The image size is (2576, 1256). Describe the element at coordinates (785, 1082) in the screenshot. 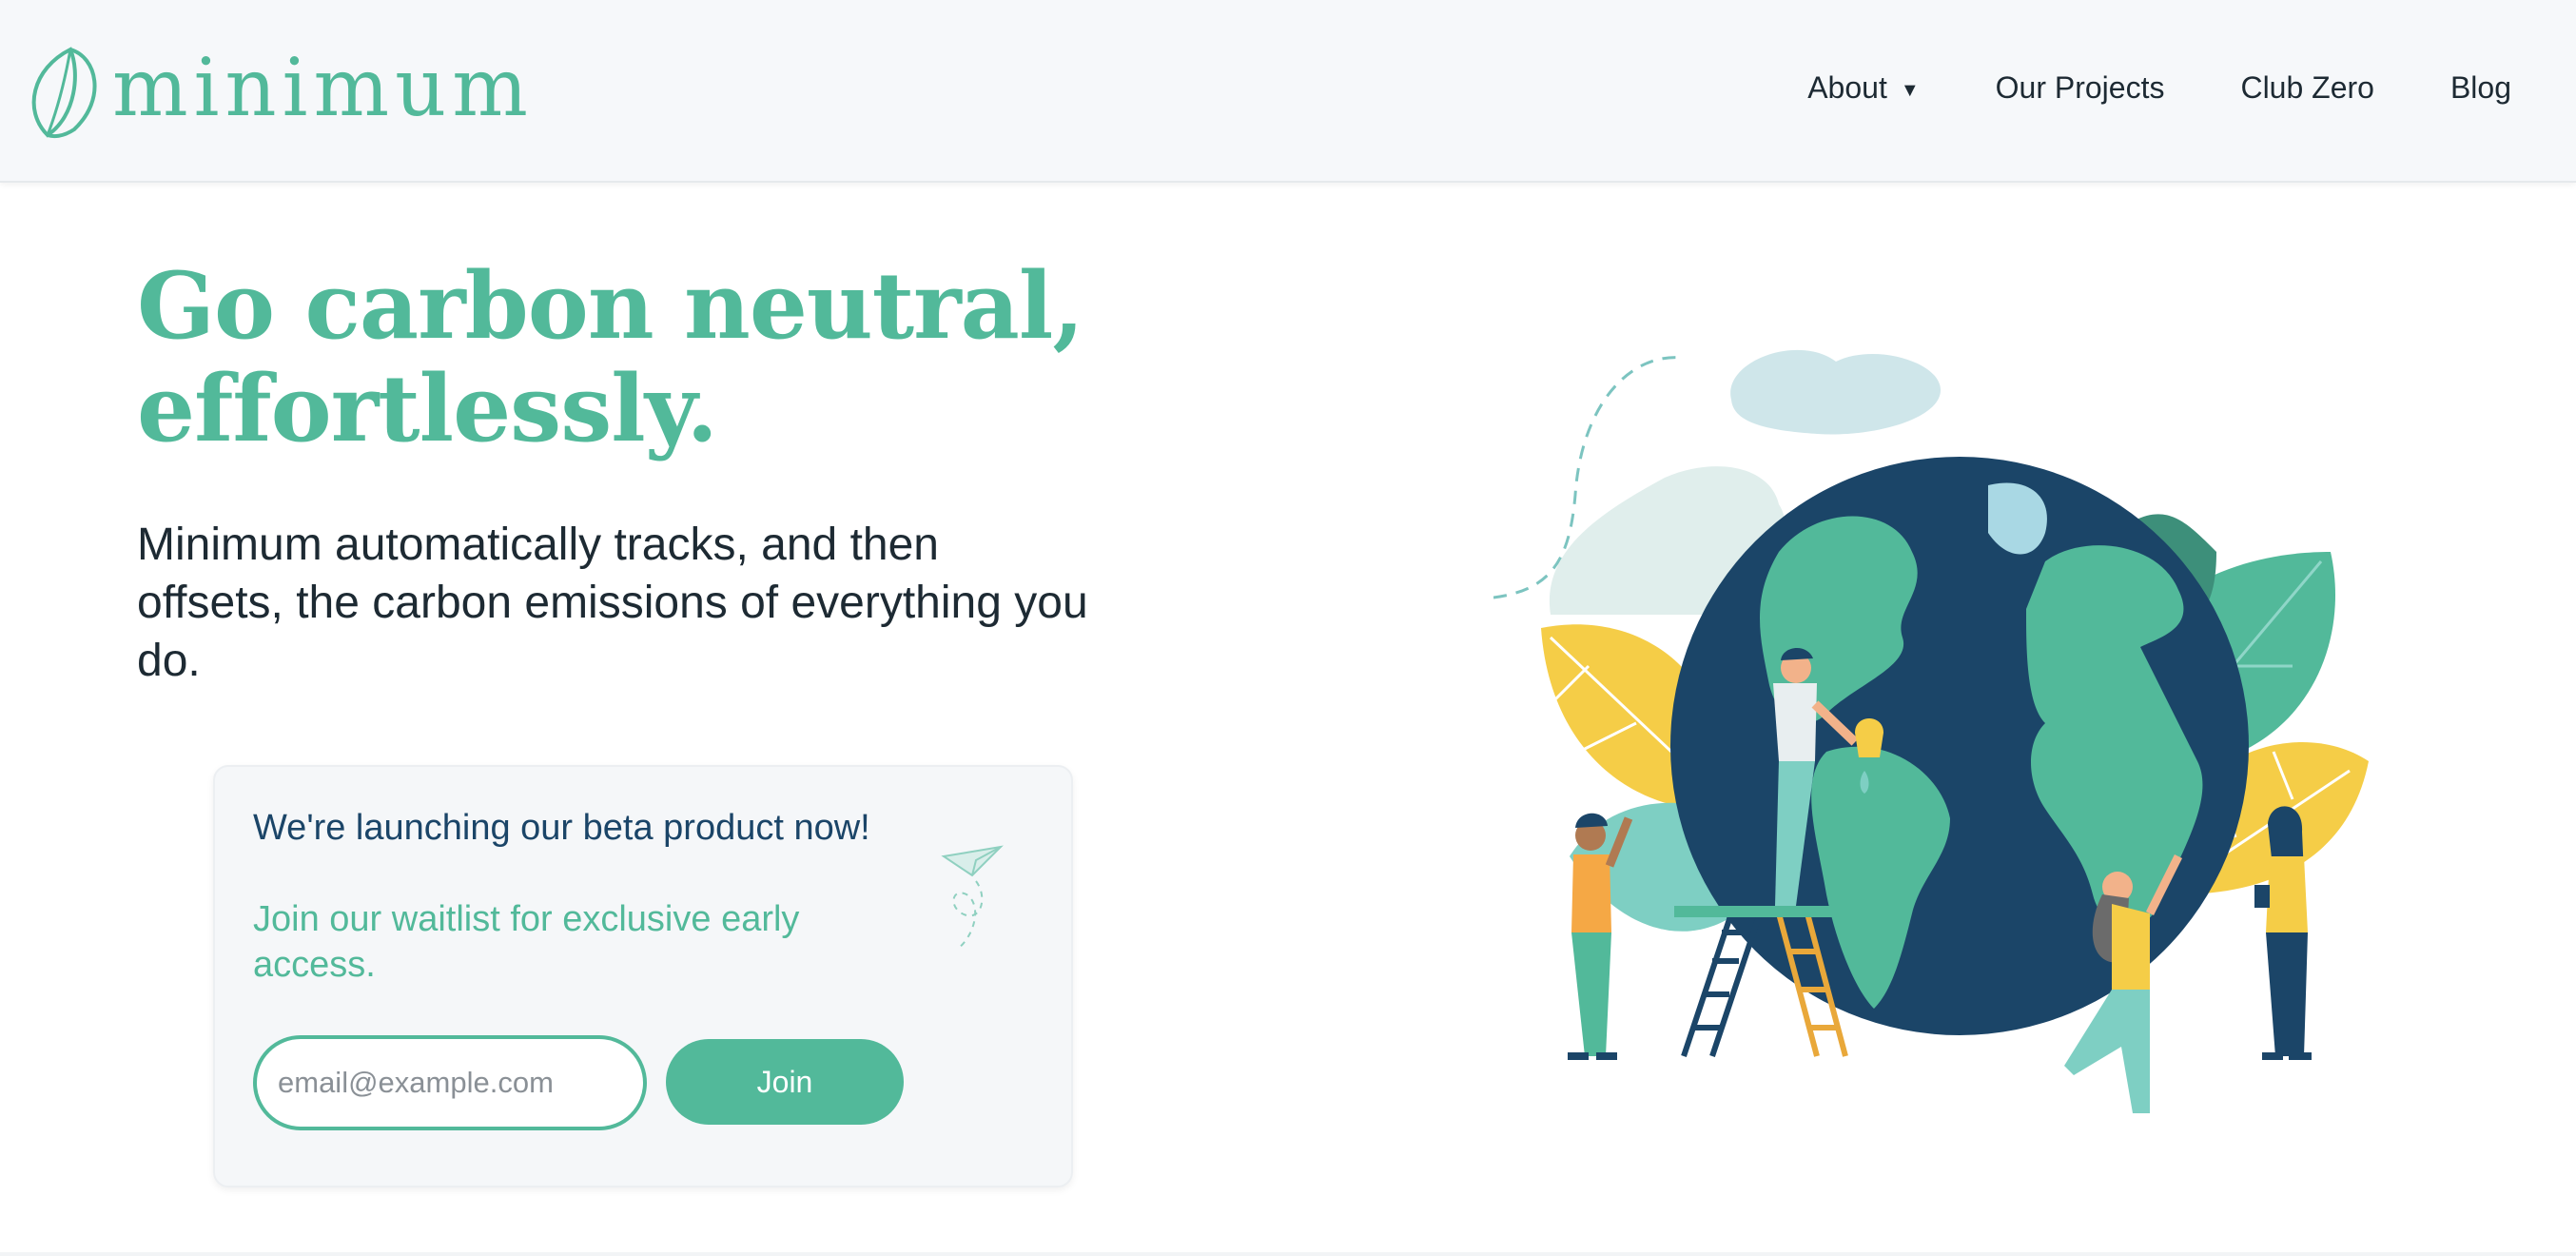

I see `join-button: Join` at that location.